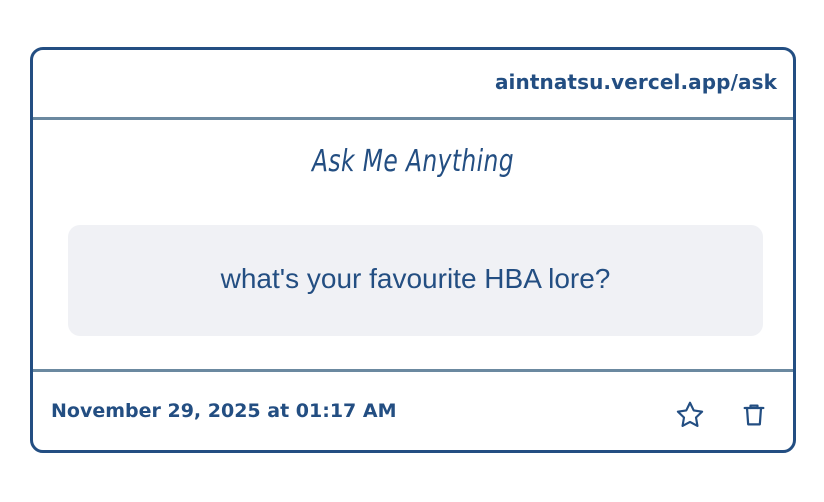  I want to click on site-url: aintnatsu.vercel.app/ask, so click(635, 82).